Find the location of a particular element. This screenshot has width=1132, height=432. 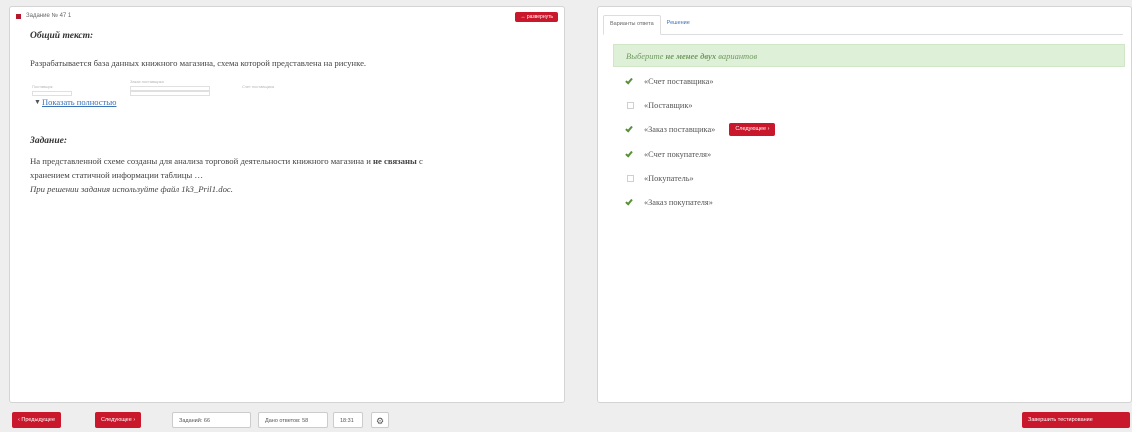

tab-answer-options: Варианты ответа is located at coordinates (632, 25).